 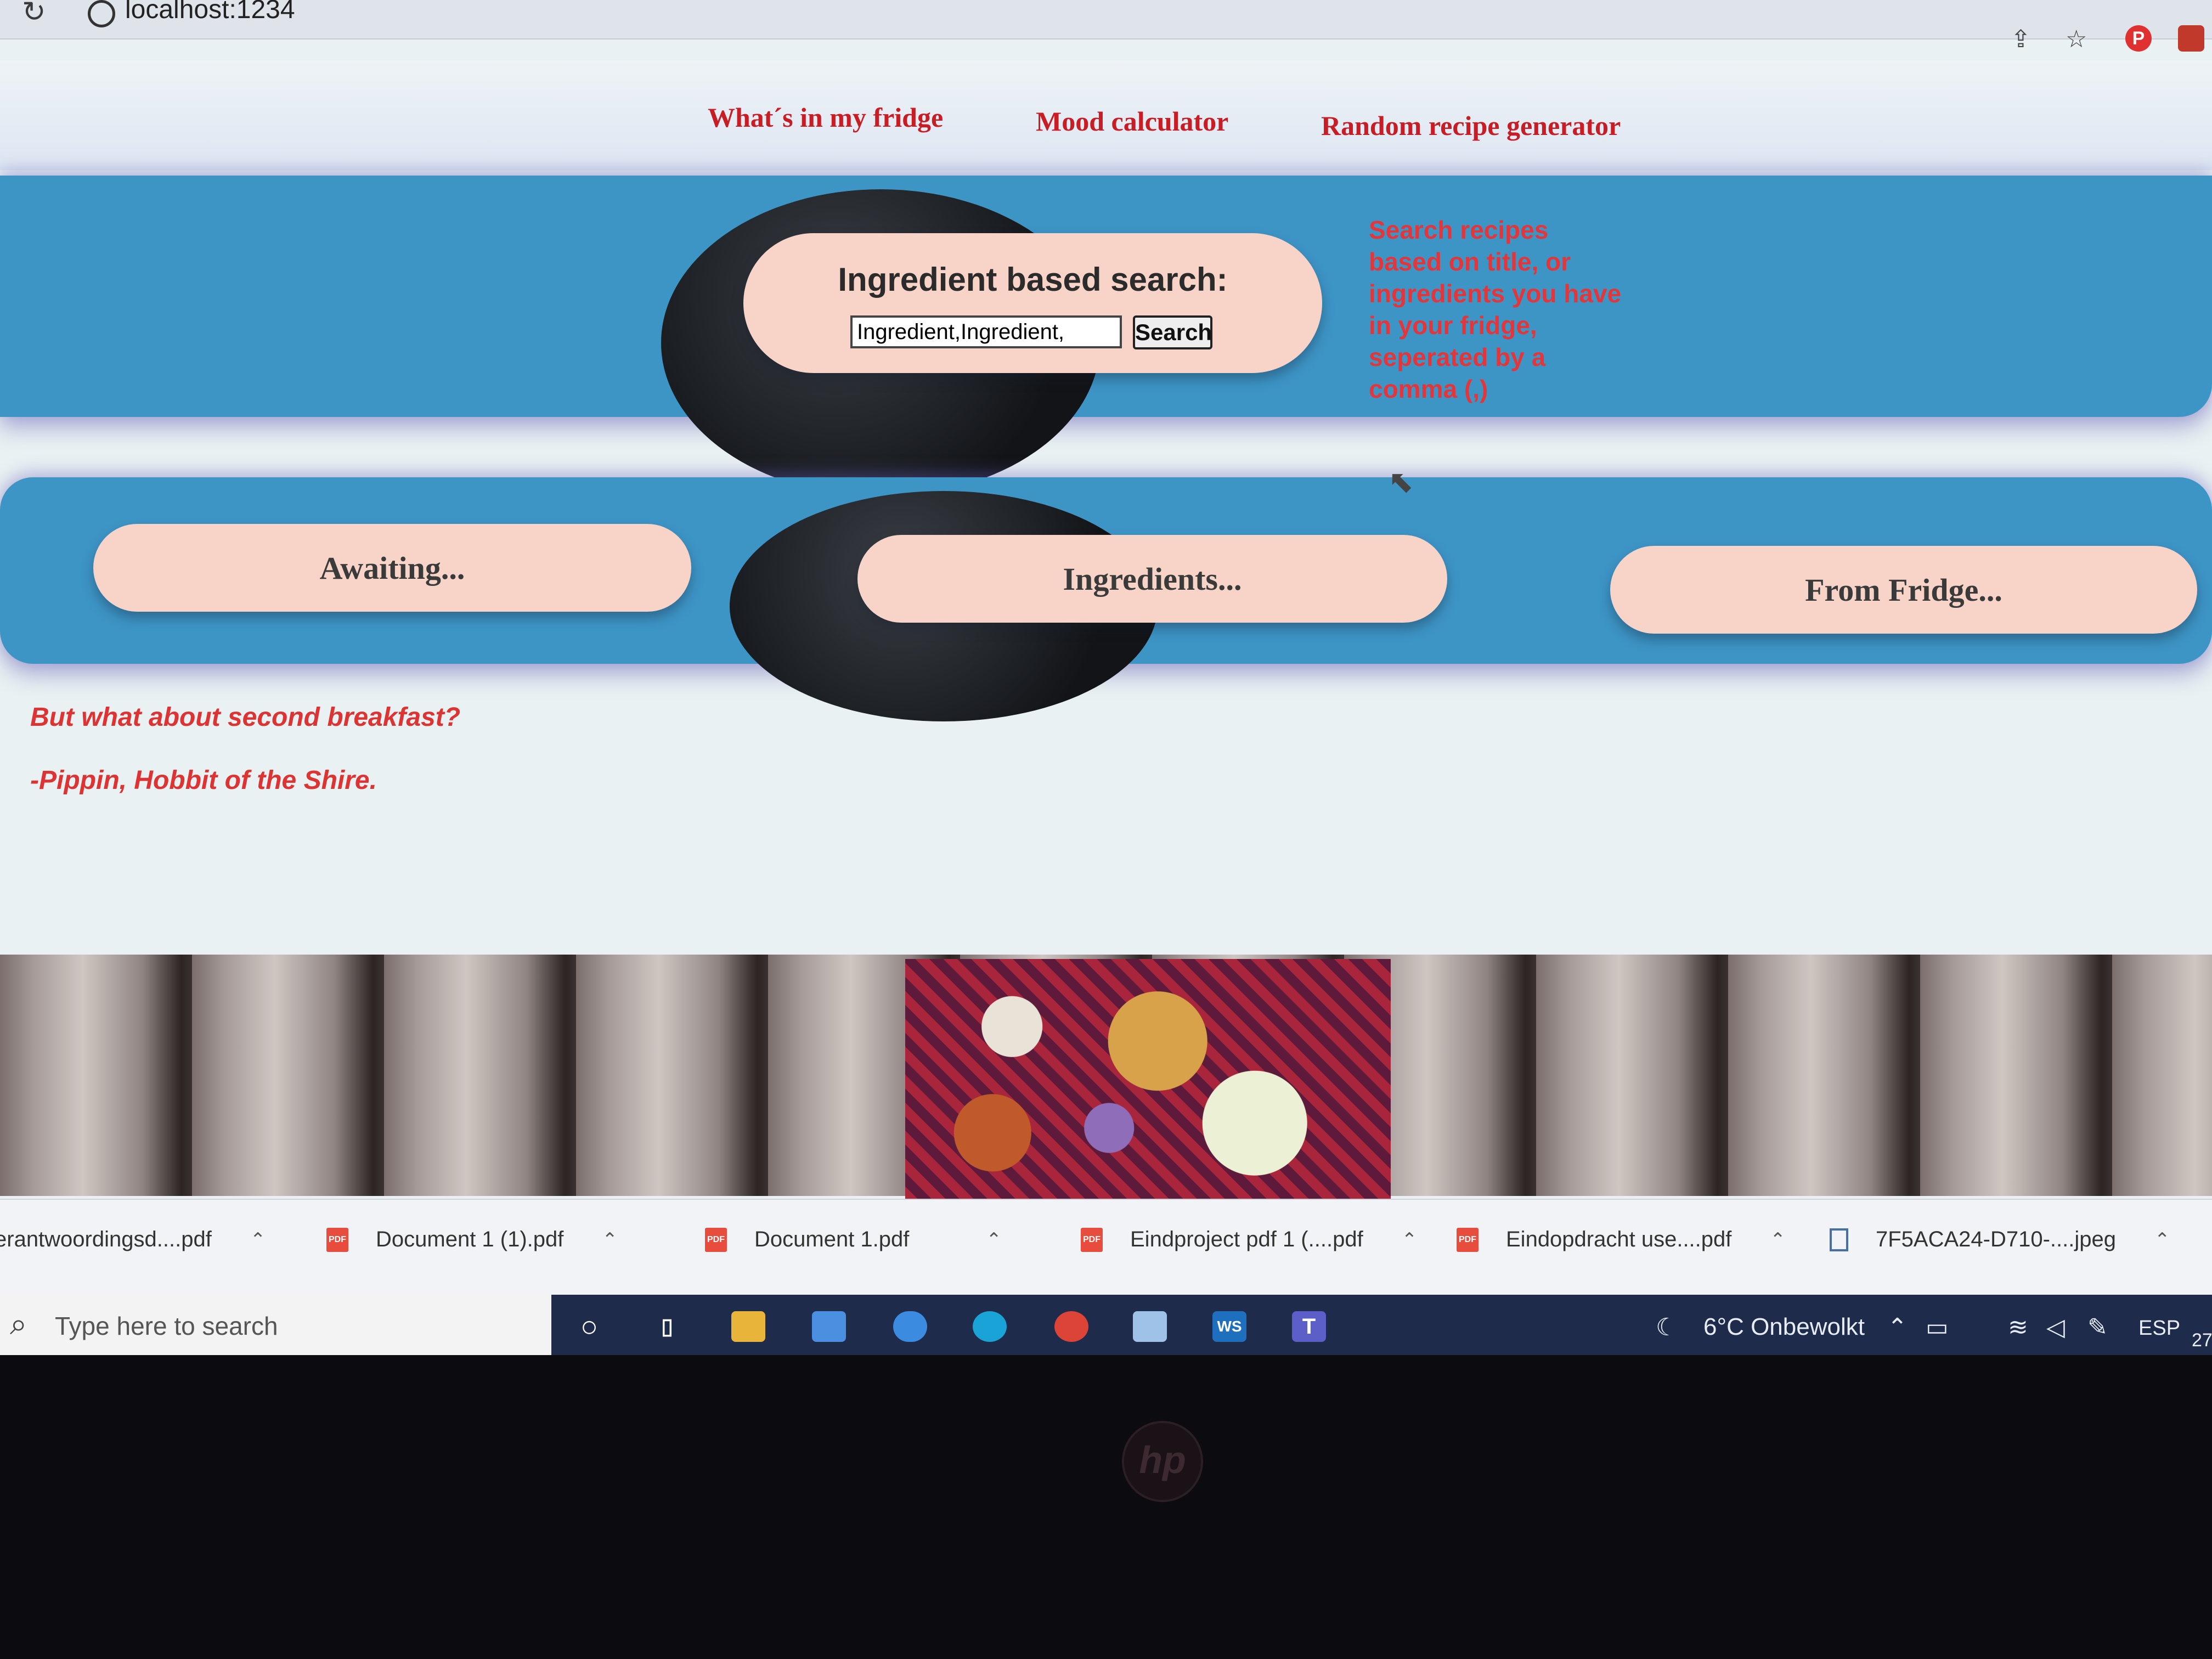 I want to click on webstorm-icon: WS, so click(x=1229, y=1327).